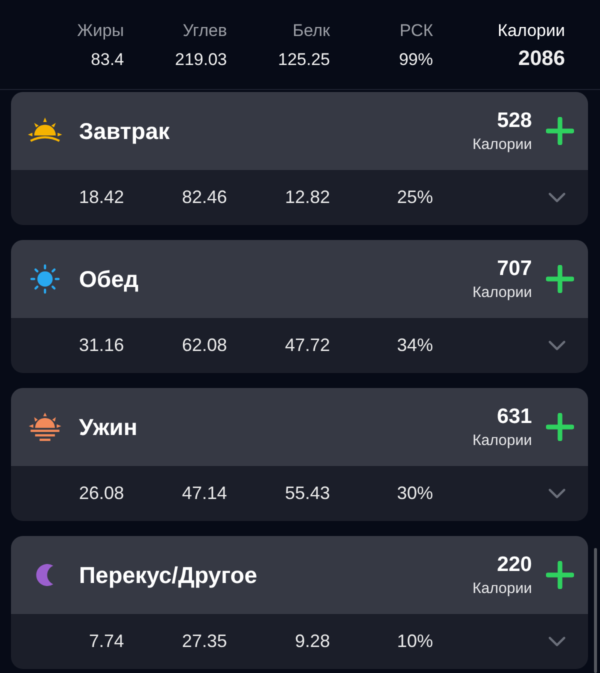 Image resolution: width=600 pixels, height=673 pixels. Describe the element at coordinates (541, 59) in the screenshot. I see `calories-total: 2086` at that location.